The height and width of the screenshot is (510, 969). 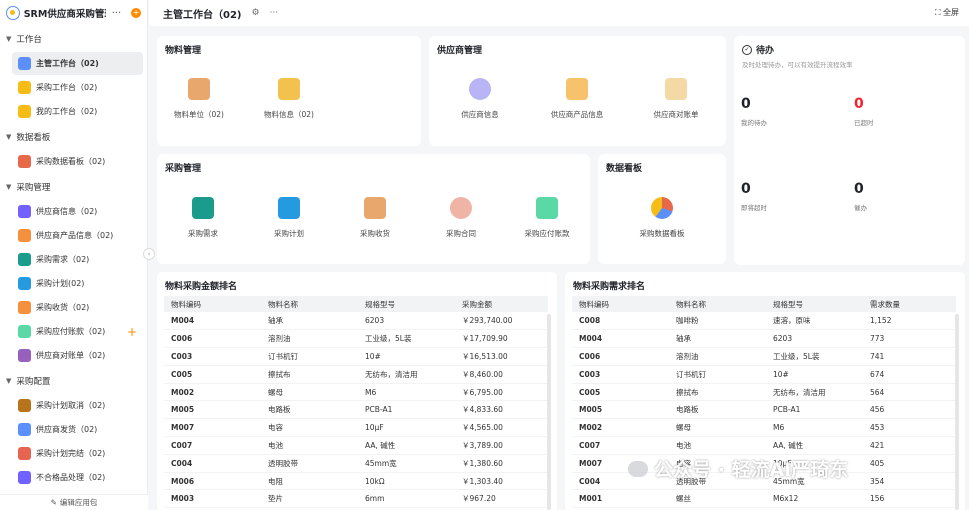 What do you see at coordinates (764, 445) in the screenshot?
I see `table-row: C007 电池 AA, 碱性 421` at bounding box center [764, 445].